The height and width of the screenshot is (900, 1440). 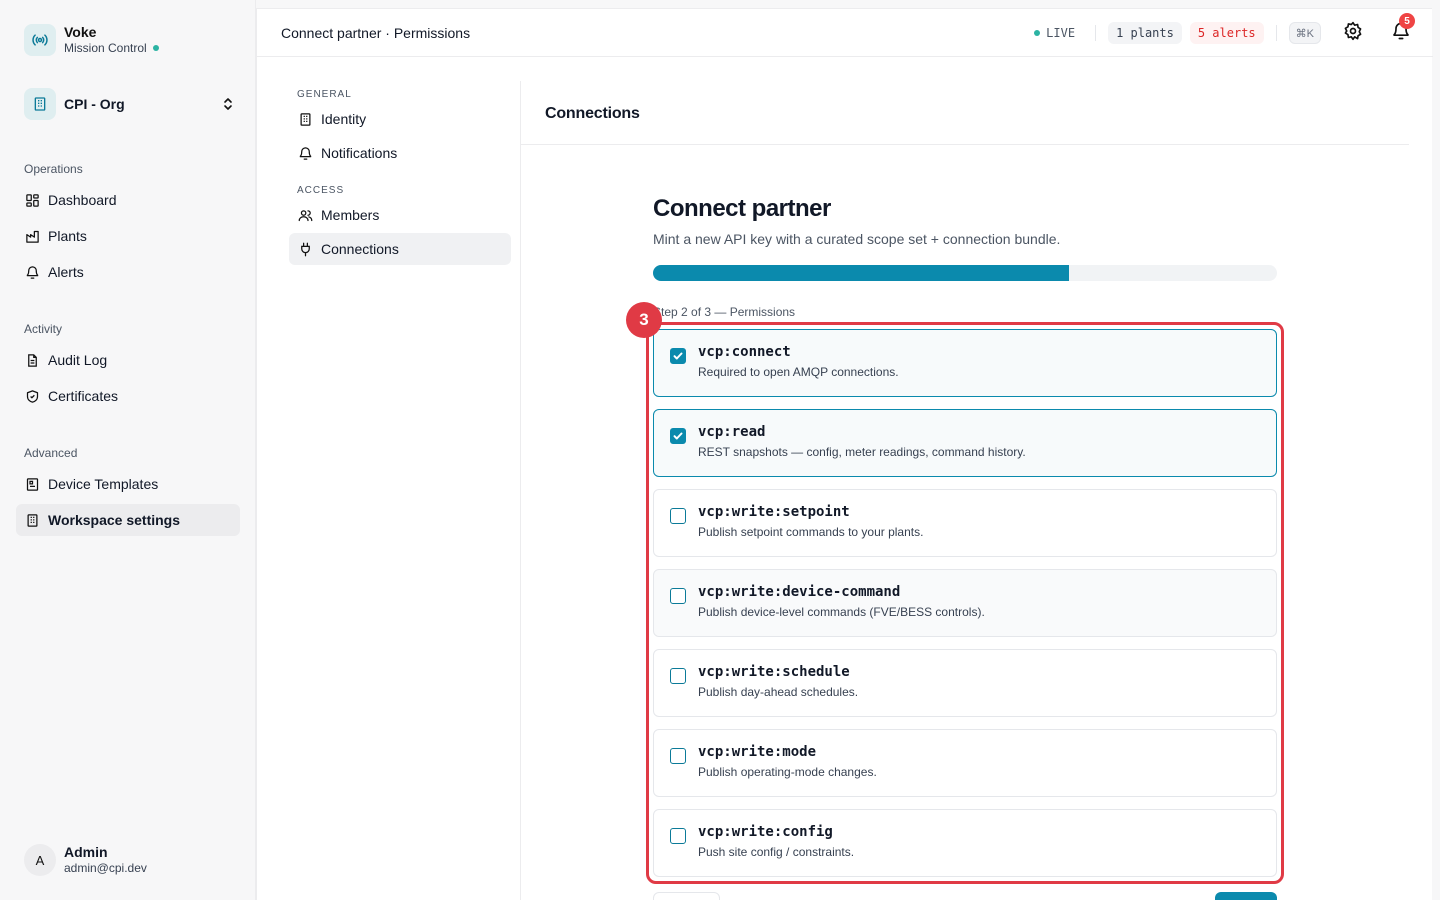 I want to click on avatar: A, so click(x=40, y=860).